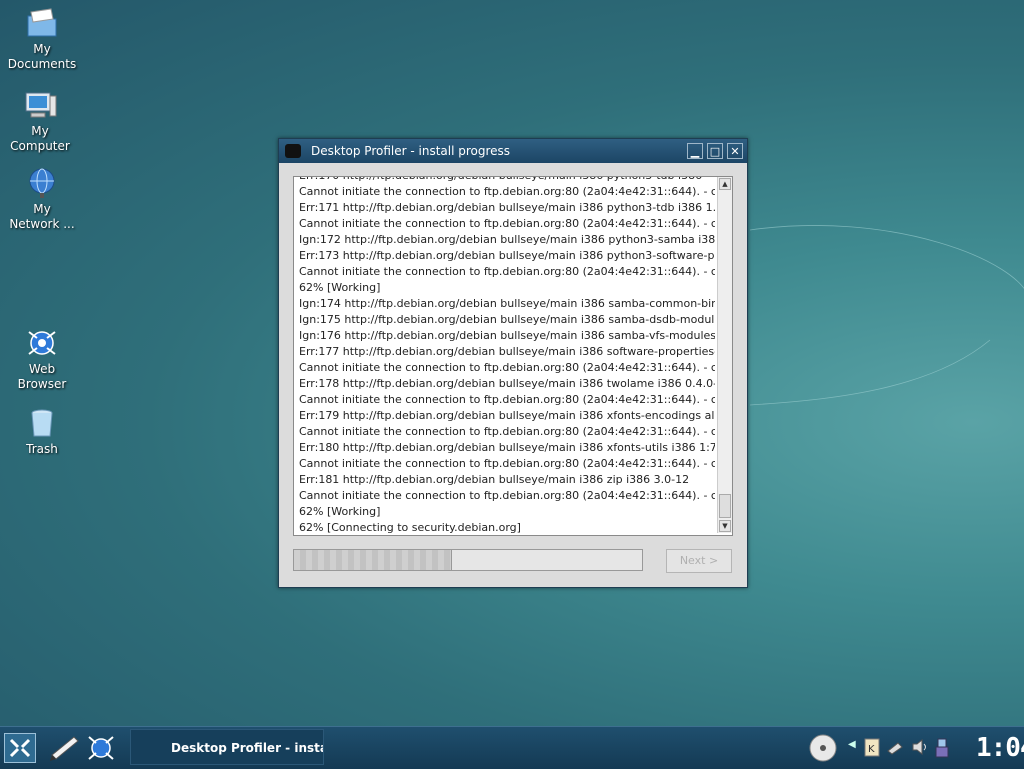  Describe the element at coordinates (42, 56) in the screenshot. I see `desktop-icon-label: My Documents` at that location.